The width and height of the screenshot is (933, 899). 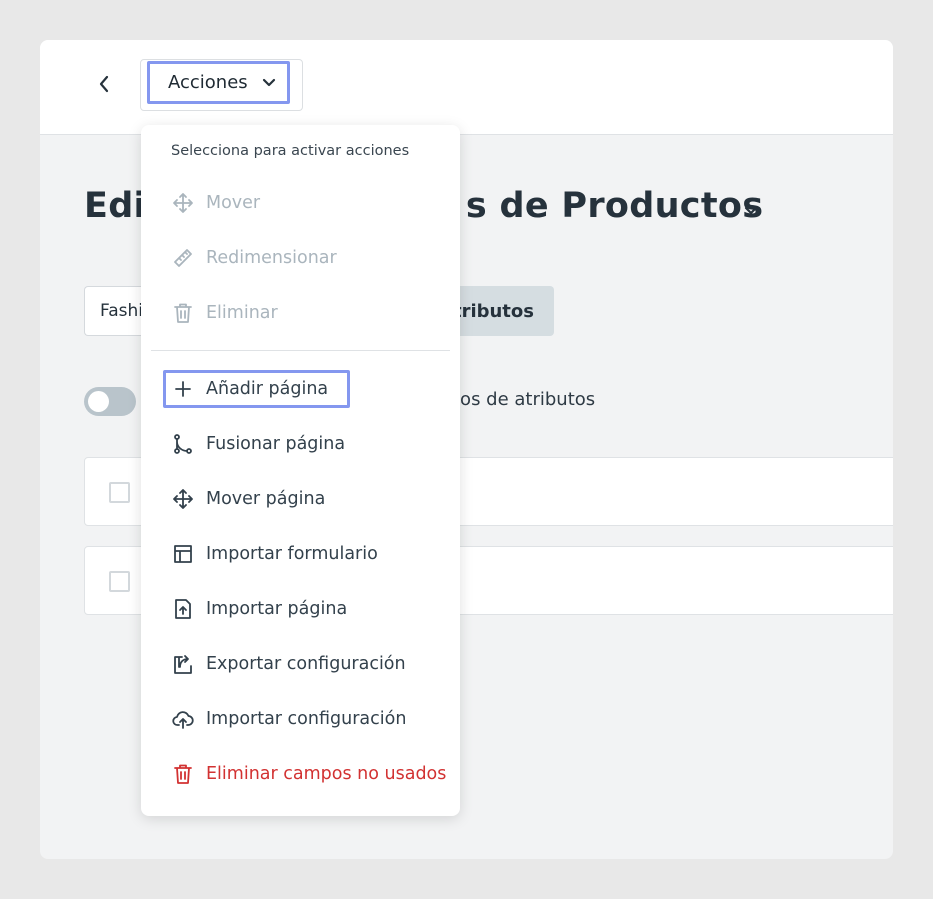 What do you see at coordinates (183, 719) in the screenshot?
I see `cloud-upload-icon` at bounding box center [183, 719].